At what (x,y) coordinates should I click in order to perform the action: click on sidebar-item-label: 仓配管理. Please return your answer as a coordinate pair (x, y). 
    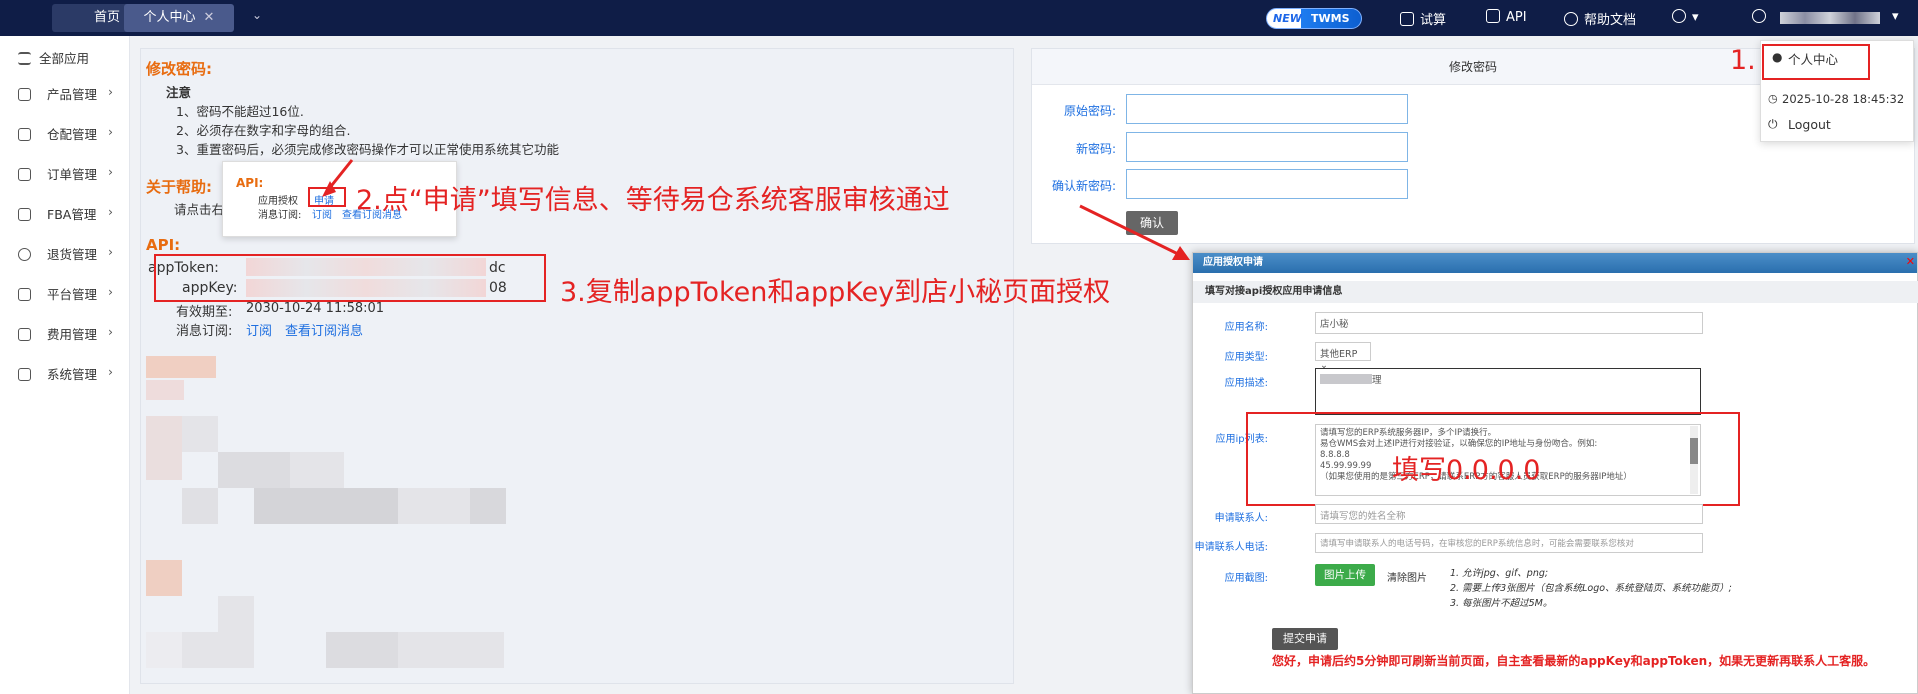
    Looking at the image, I should click on (72, 134).